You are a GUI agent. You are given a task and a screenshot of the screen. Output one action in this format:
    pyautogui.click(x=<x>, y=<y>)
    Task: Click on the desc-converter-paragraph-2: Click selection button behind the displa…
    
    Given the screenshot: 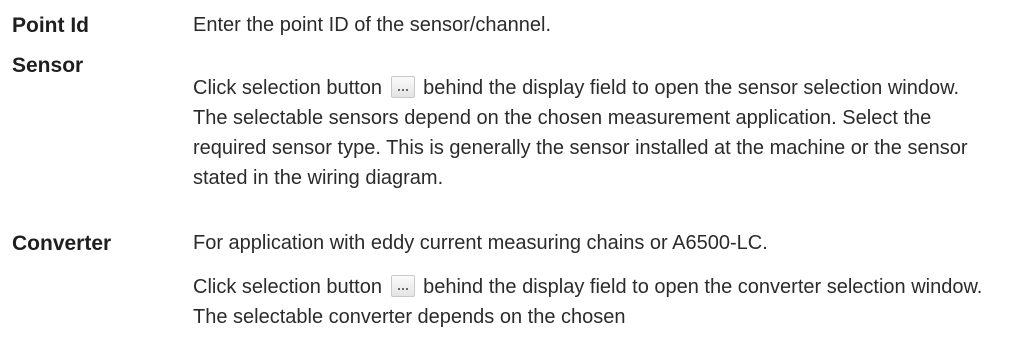 What is the action you would take?
    pyautogui.click(x=593, y=302)
    